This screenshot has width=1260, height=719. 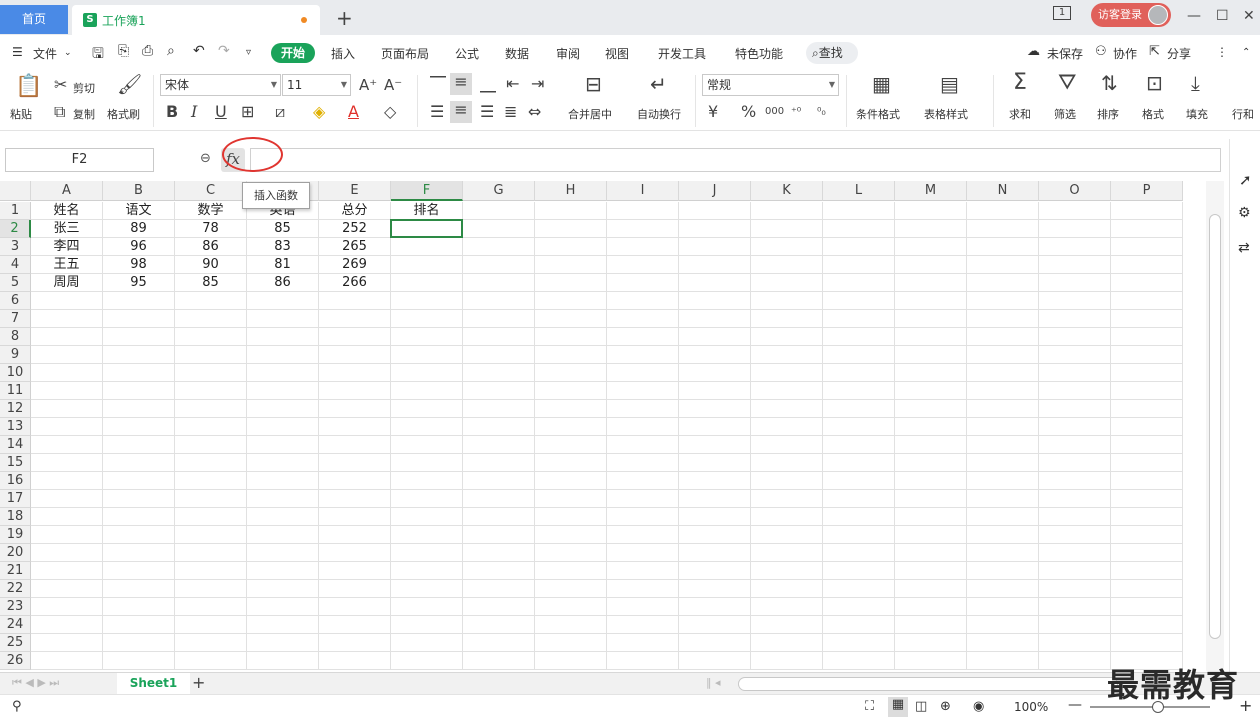 I want to click on cell-A3: 李四, so click(x=67, y=247).